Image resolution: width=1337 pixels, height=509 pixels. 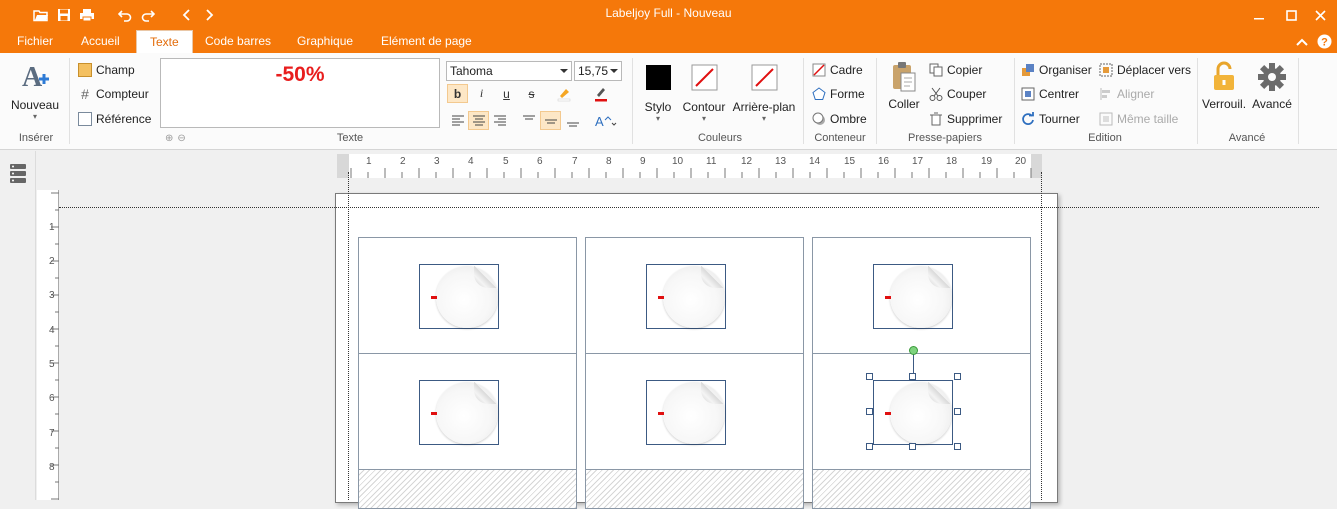 What do you see at coordinates (457, 120) in the screenshot?
I see `align-left-button` at bounding box center [457, 120].